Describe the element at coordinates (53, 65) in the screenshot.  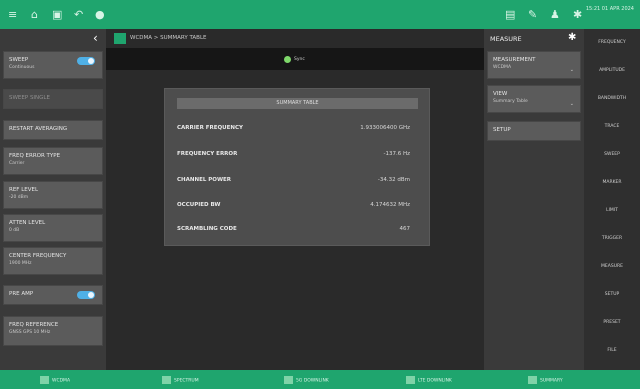
I see `sweep-button: SWEEP Continuous` at that location.